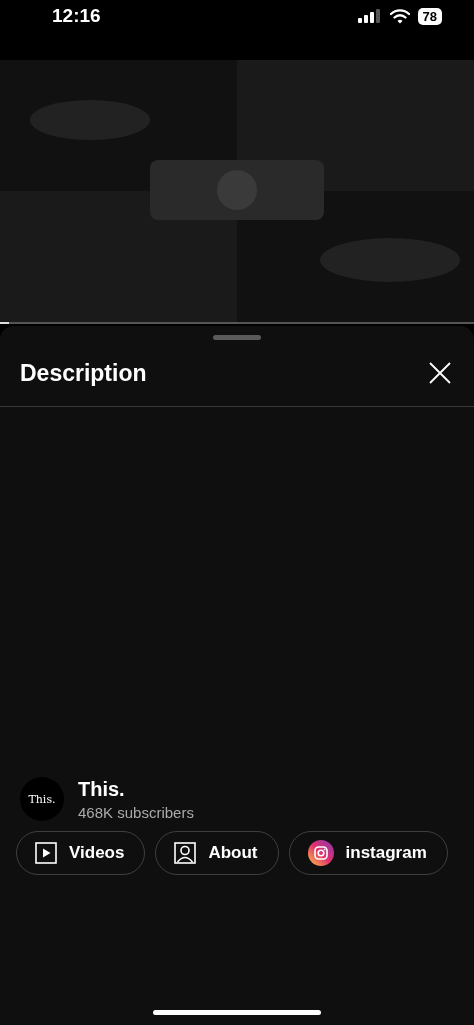 This screenshot has height=1025, width=474. What do you see at coordinates (320, 853) in the screenshot?
I see `instagram-icon` at bounding box center [320, 853].